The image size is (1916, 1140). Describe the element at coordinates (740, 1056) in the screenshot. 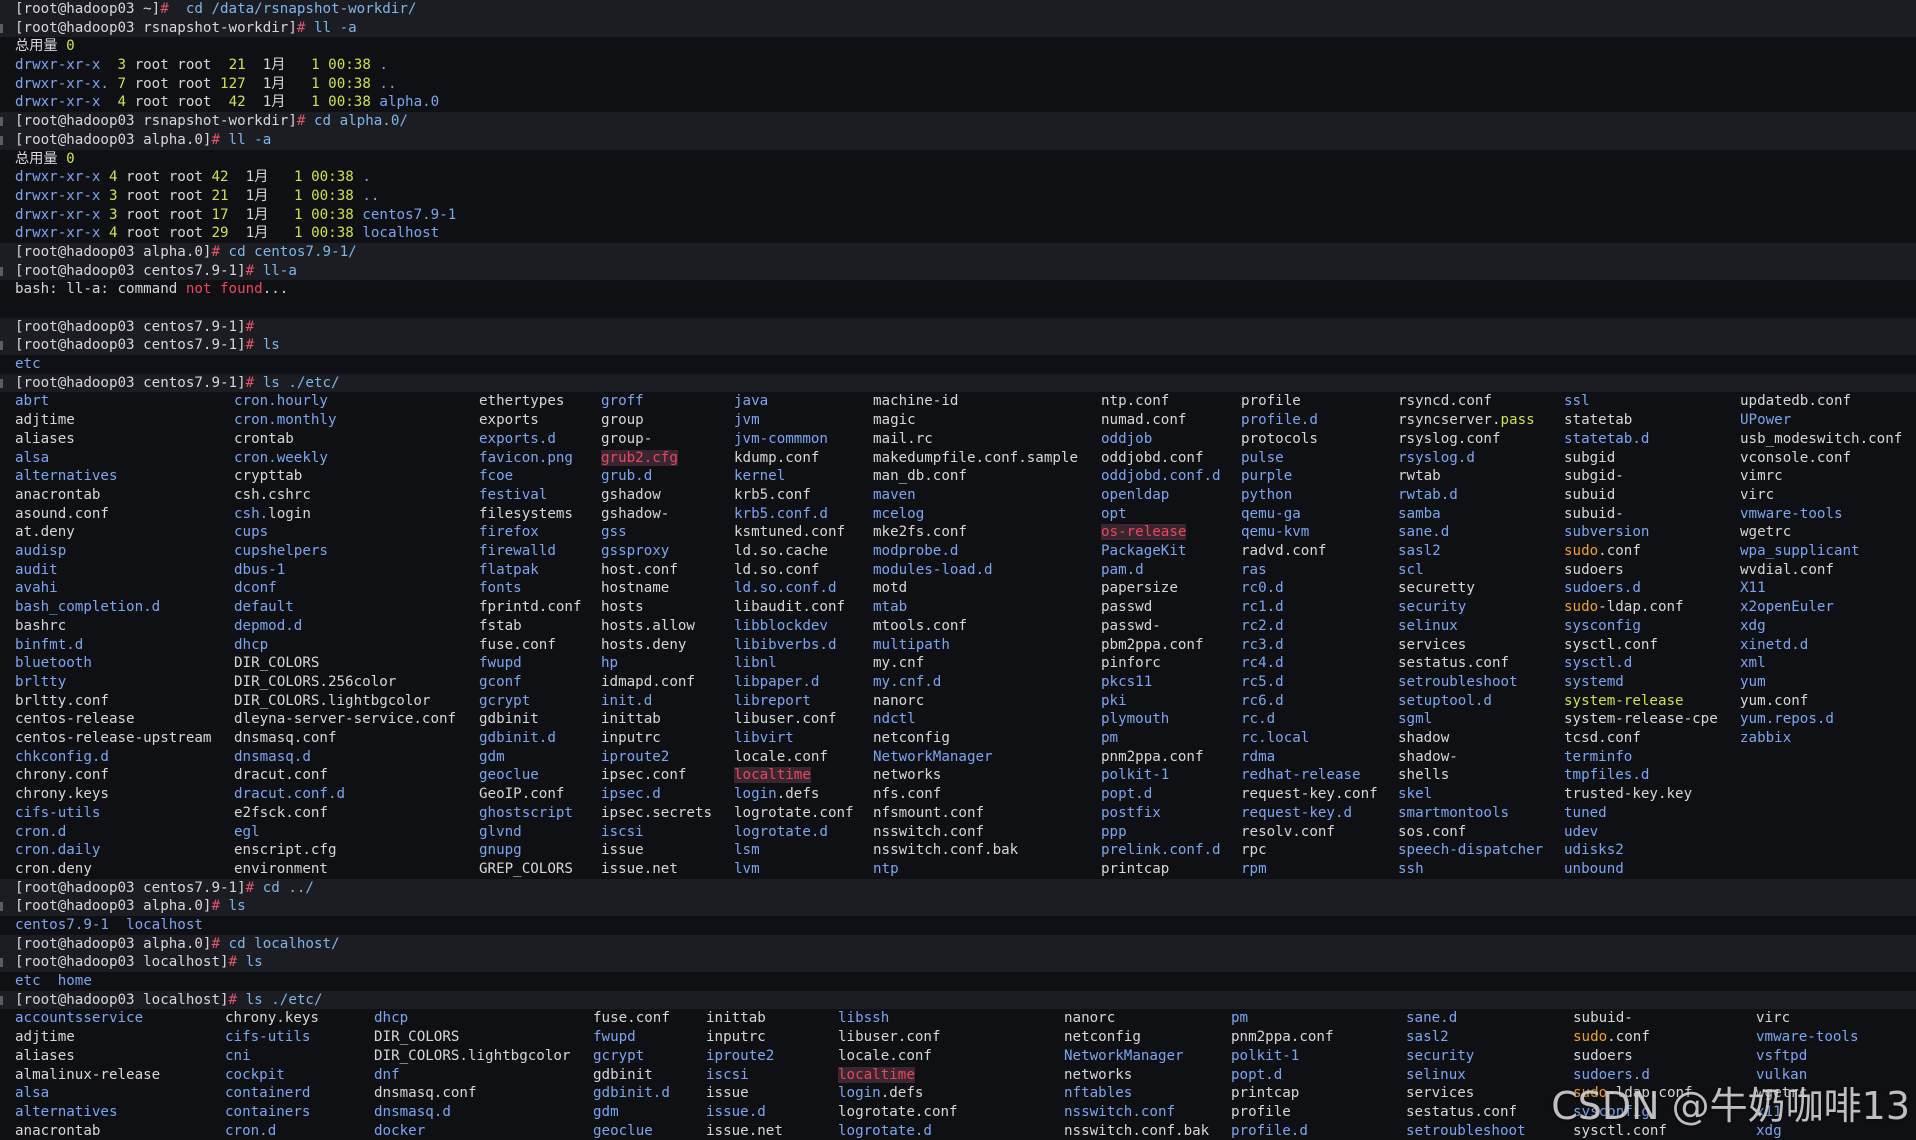

I see `ls-entry: iproute2` at that location.